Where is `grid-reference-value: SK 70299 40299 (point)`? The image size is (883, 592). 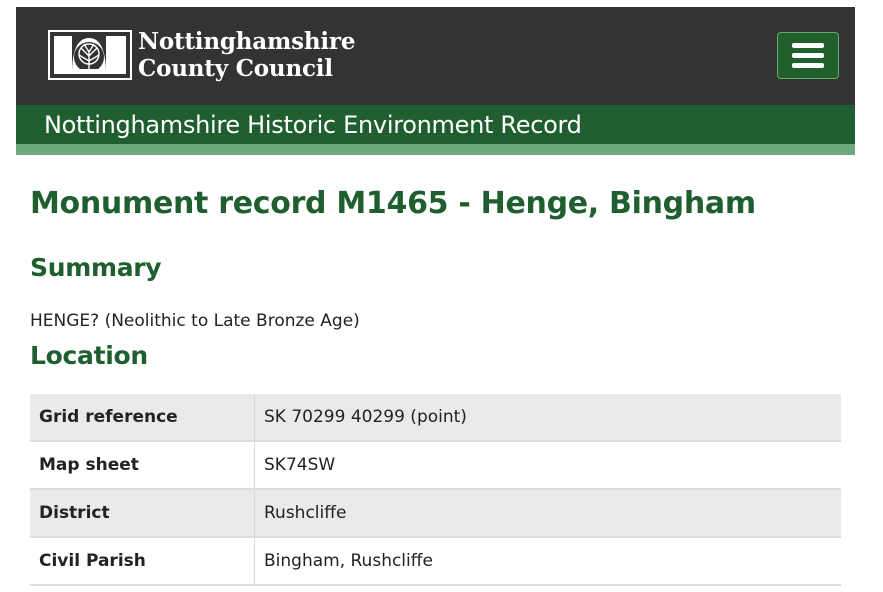 grid-reference-value: SK 70299 40299 (point) is located at coordinates (547, 418).